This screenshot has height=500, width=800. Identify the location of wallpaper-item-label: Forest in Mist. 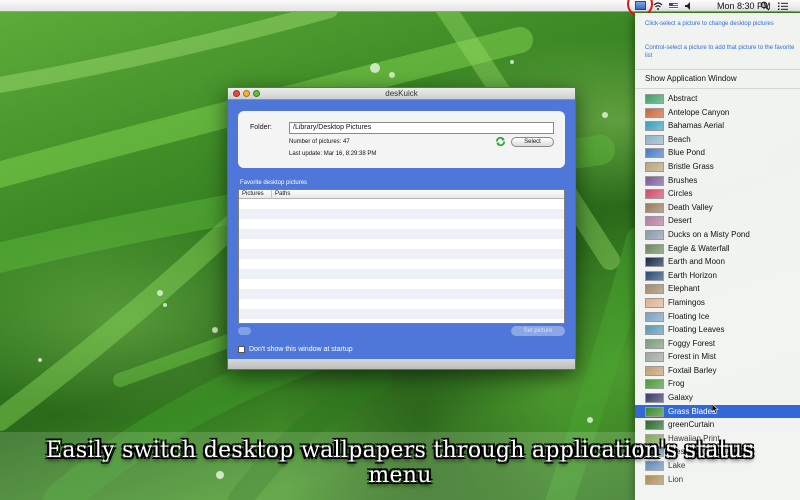
(692, 357).